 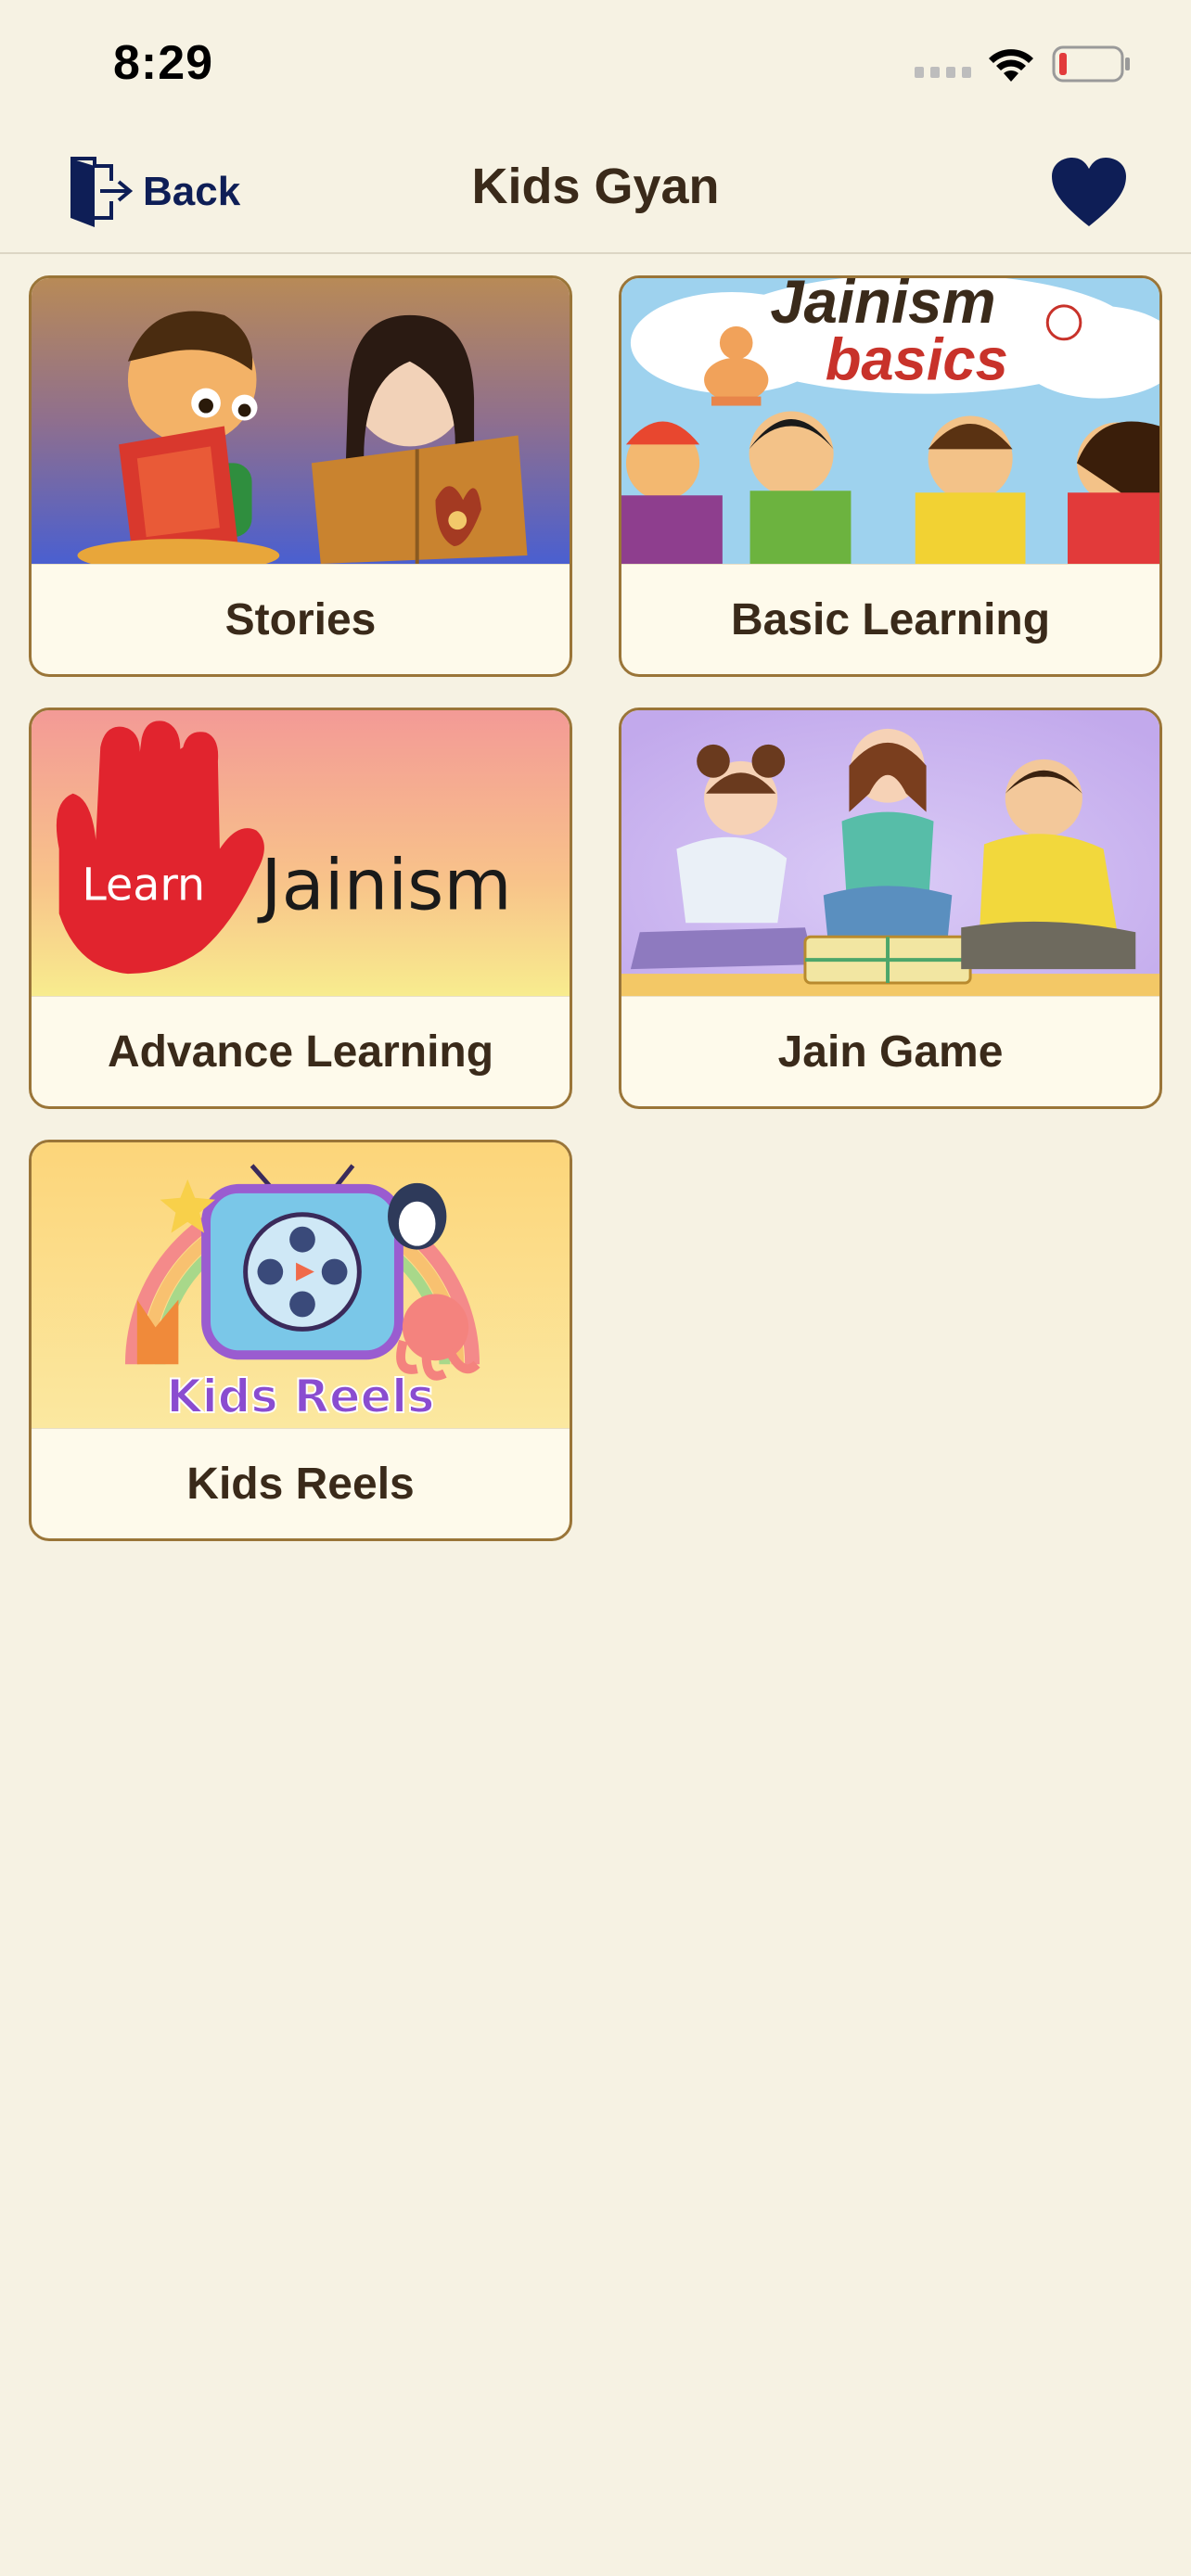 I want to click on image-text-kids-reels: Kids Reels, so click(x=300, y=1397).